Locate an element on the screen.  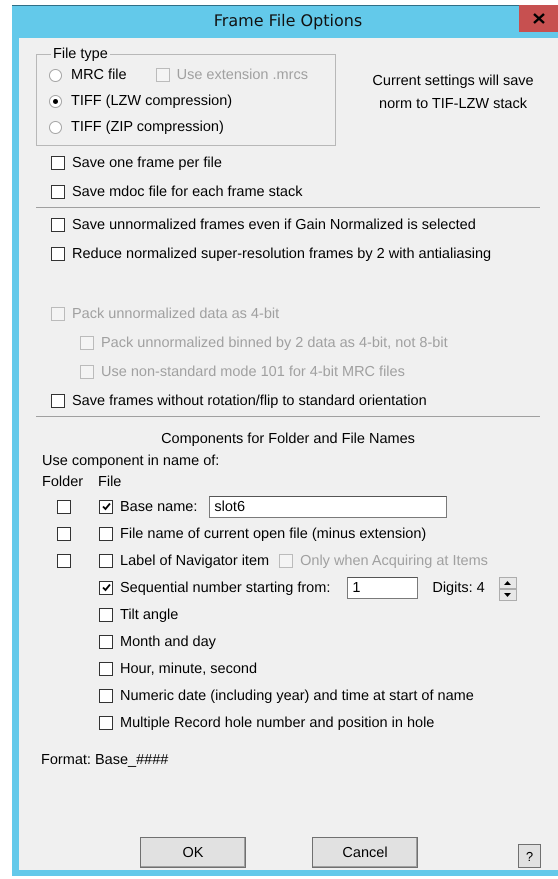
digits-label: Digits: 4 is located at coordinates (458, 588).